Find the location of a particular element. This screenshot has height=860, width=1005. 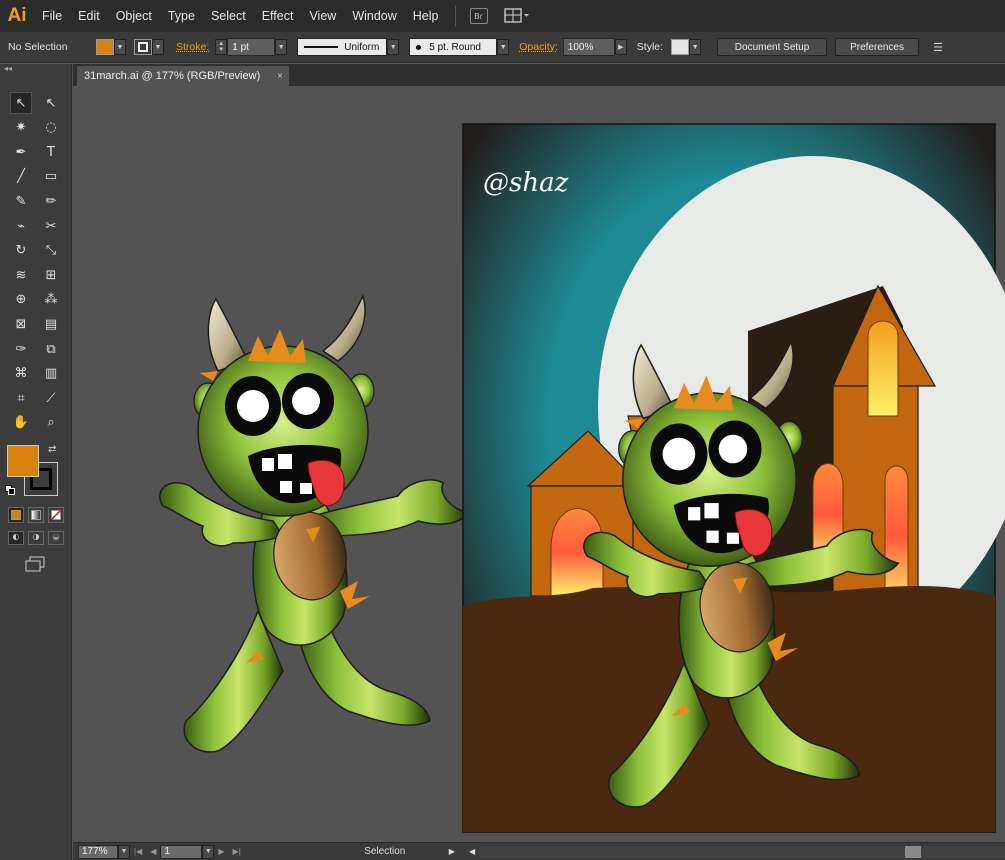

draw-inside-button: ◒ is located at coordinates (56, 538).